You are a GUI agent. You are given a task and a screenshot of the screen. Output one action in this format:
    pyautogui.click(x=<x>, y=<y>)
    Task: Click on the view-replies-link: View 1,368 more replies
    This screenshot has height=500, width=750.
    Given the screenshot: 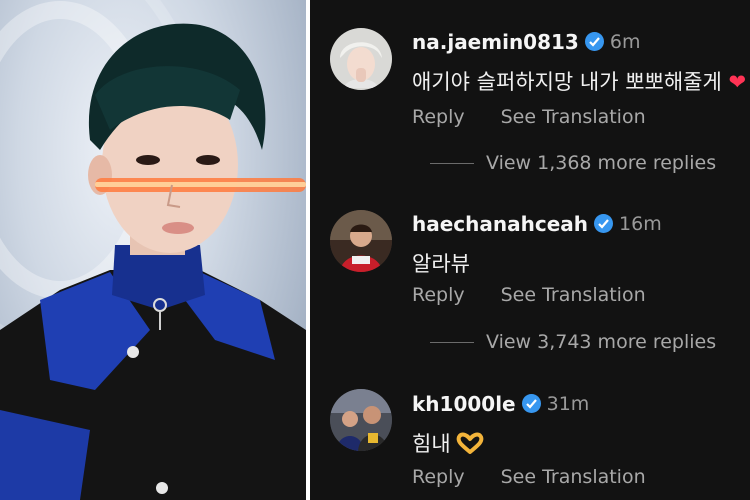 What is the action you would take?
    pyautogui.click(x=573, y=163)
    